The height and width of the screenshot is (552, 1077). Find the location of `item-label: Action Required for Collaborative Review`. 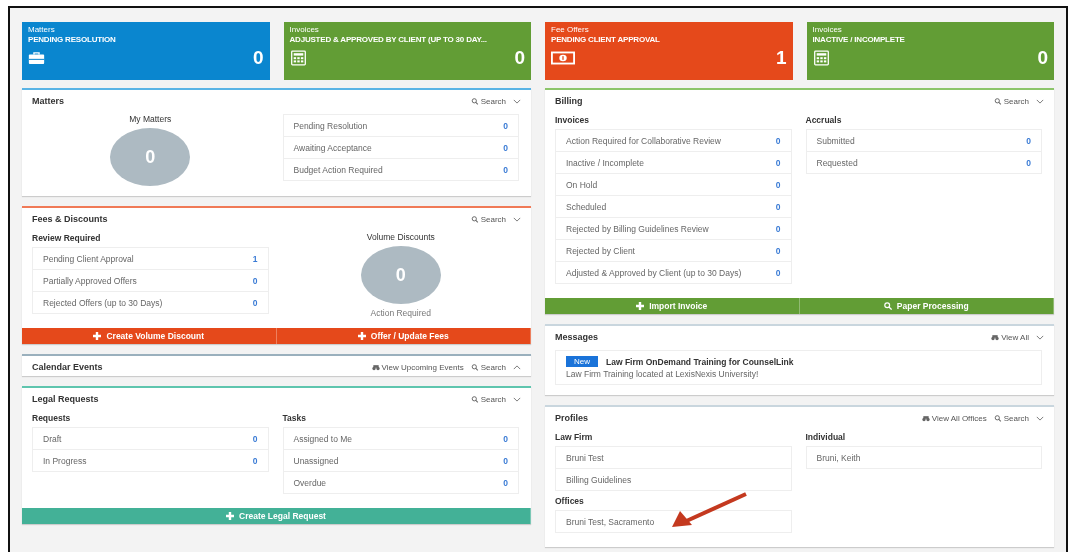

item-label: Action Required for Collaborative Review is located at coordinates (643, 140).